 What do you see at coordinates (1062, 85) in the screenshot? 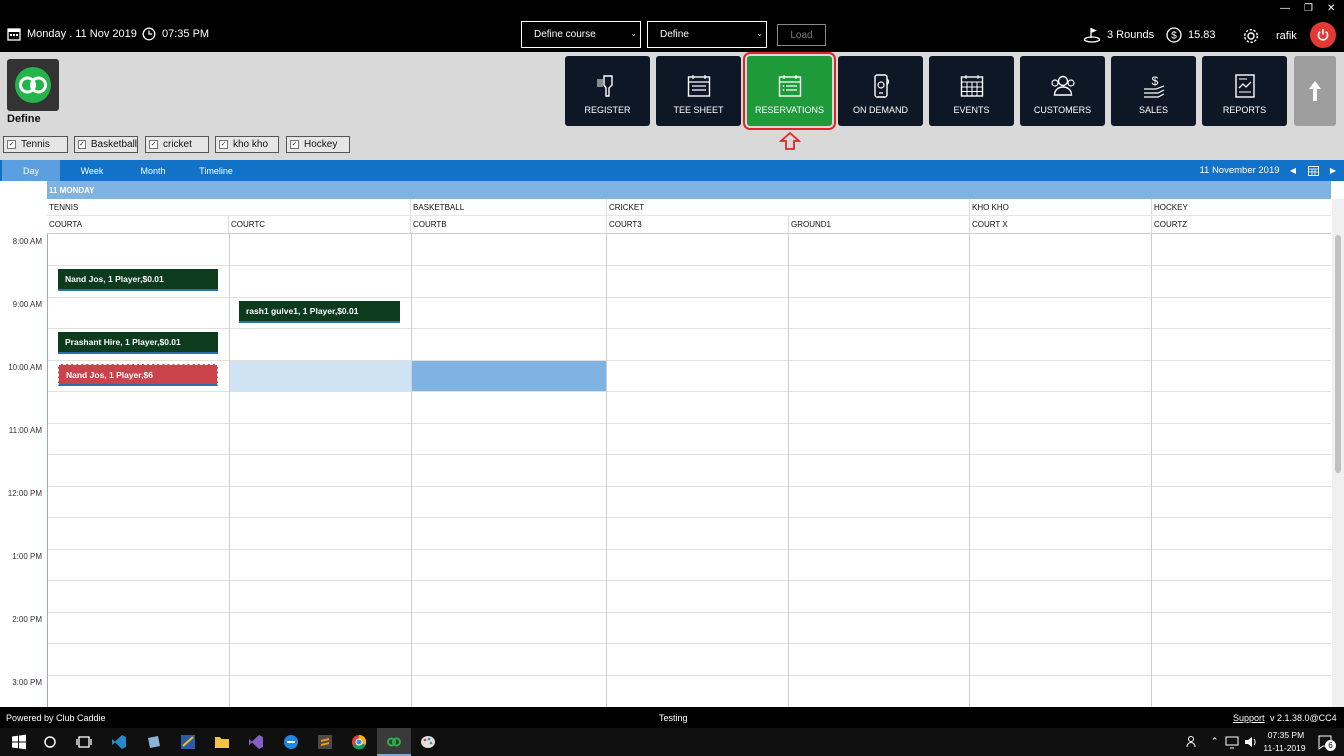
I see `users-icon` at bounding box center [1062, 85].